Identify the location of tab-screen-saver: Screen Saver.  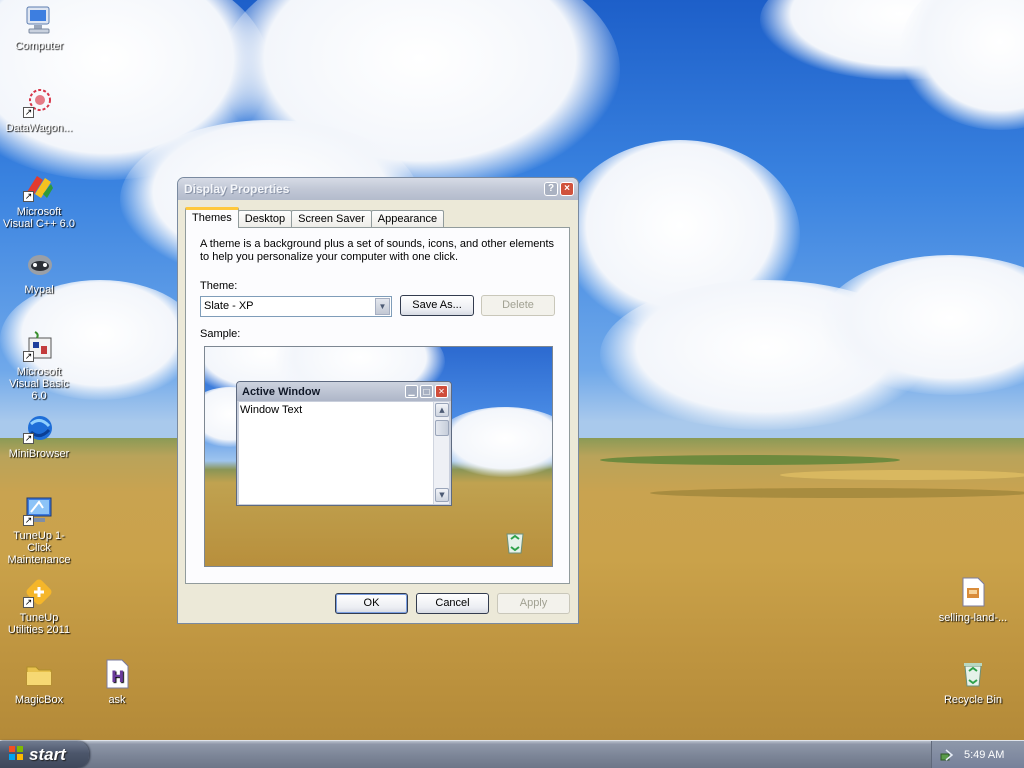
(331, 219).